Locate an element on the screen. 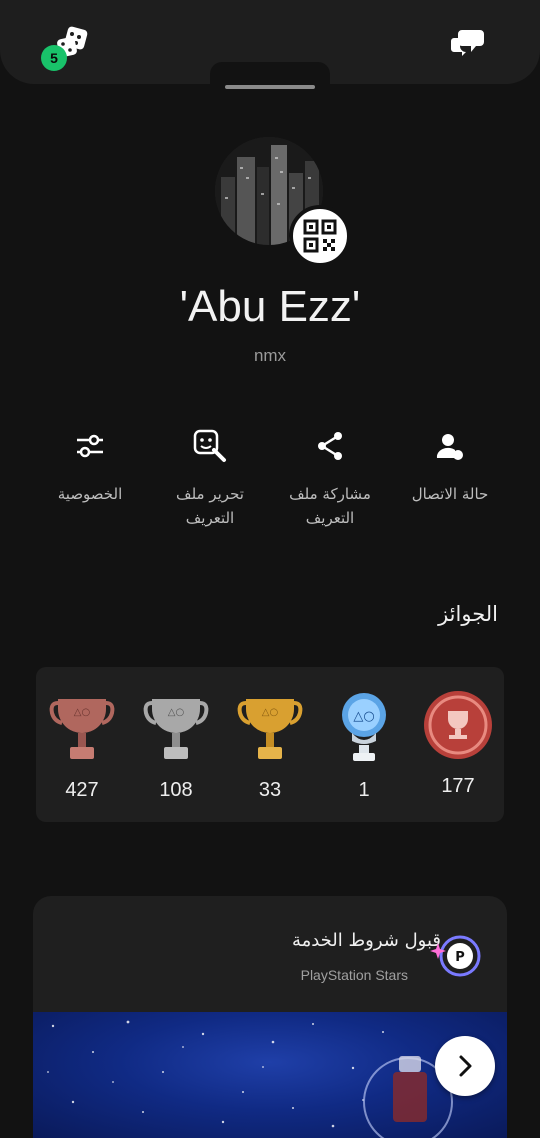  qr-code-icon is located at coordinates (320, 236).